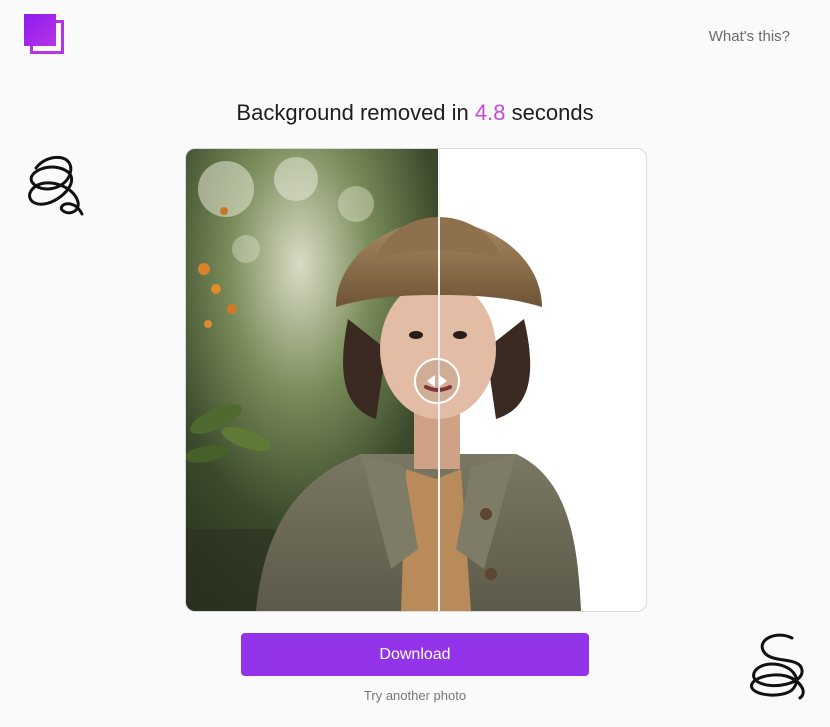 This screenshot has width=830, height=727. What do you see at coordinates (415, 695) in the screenshot?
I see `try-another-photo-link: Try another photo` at bounding box center [415, 695].